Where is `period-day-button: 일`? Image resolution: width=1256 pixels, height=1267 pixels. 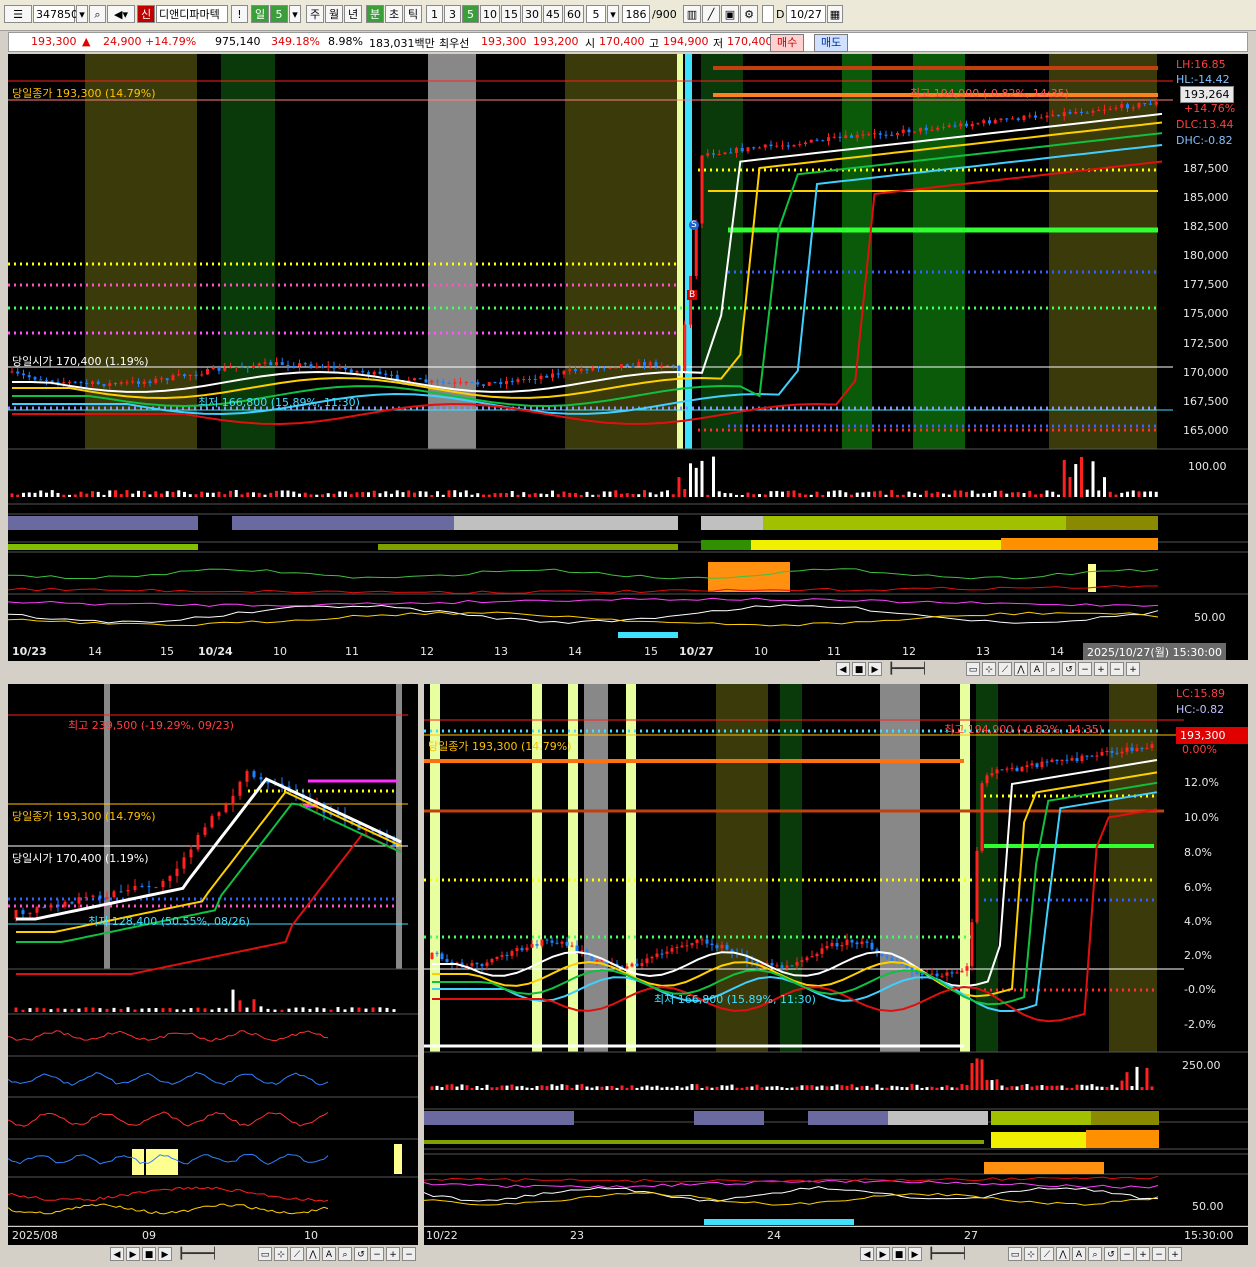 period-day-button: 일 is located at coordinates (260, 14).